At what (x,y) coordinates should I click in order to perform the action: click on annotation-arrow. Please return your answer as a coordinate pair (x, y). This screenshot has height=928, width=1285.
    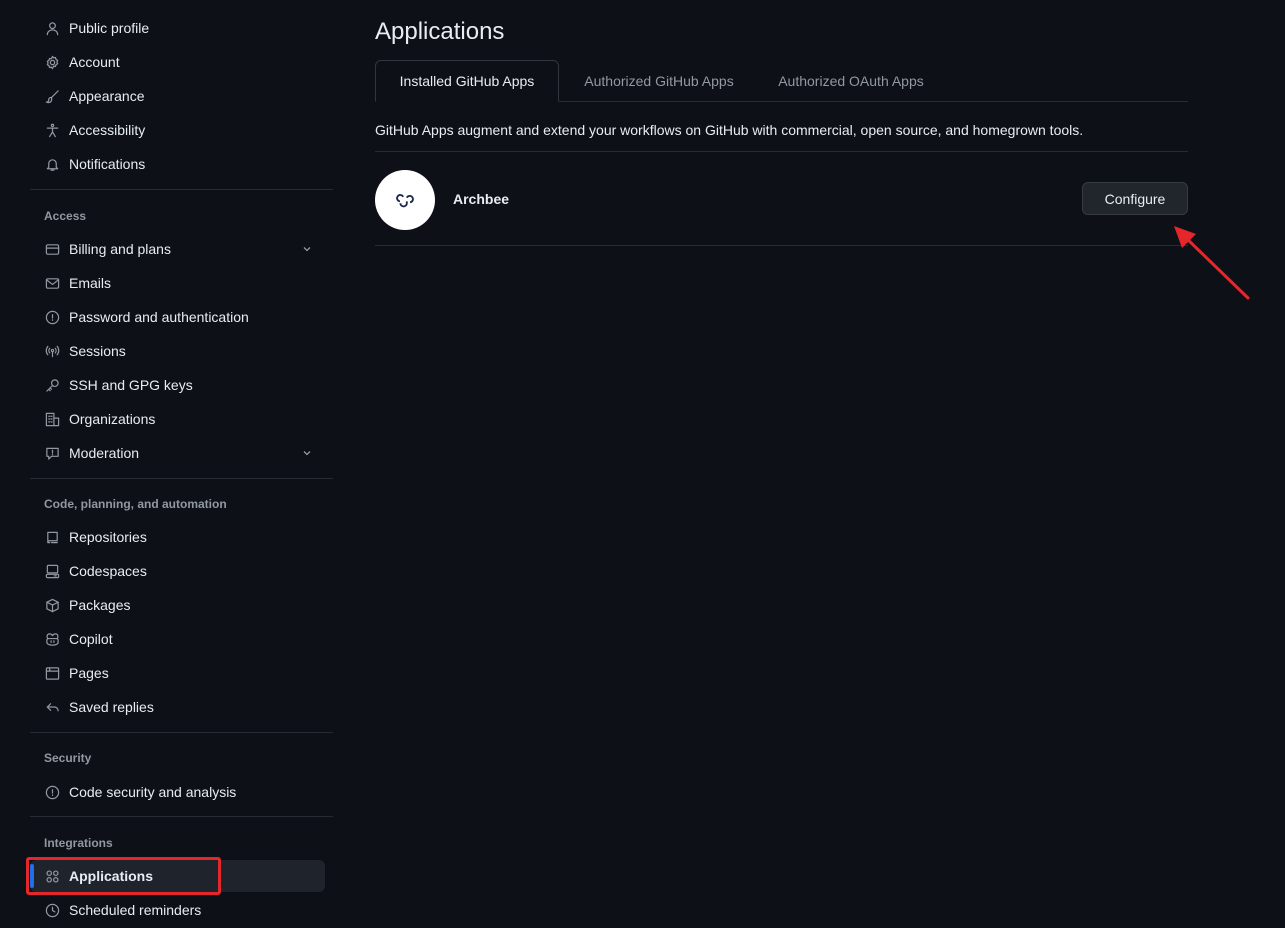
    Looking at the image, I should click on (1212, 263).